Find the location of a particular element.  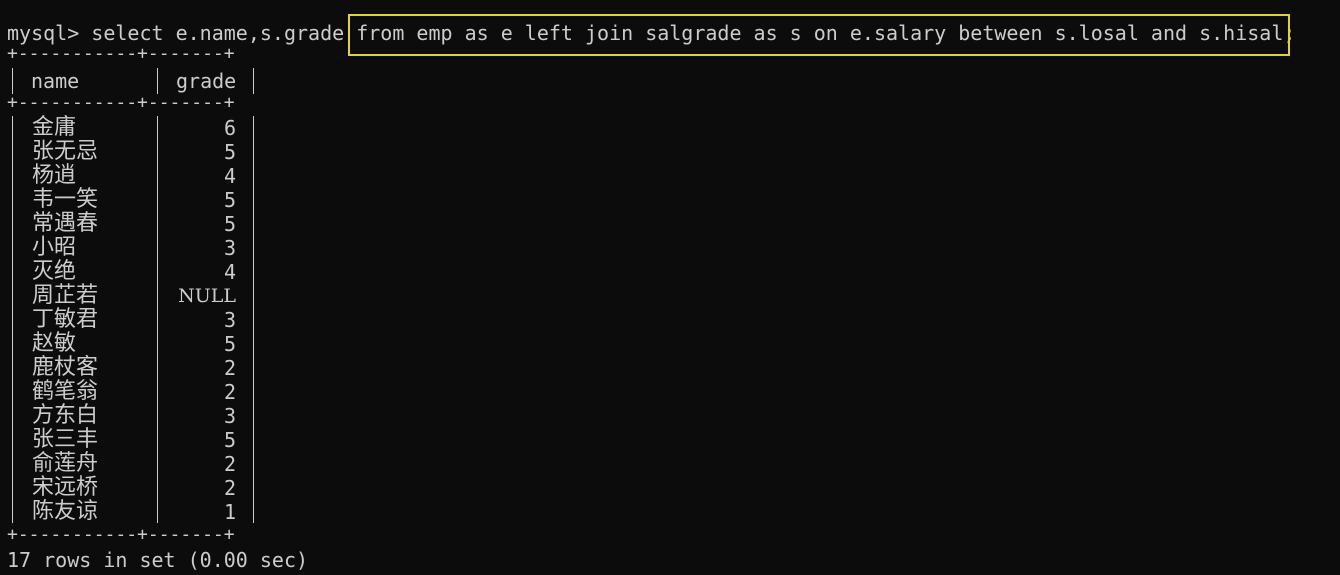

table-cell-name: 张三丰 is located at coordinates (65, 439).